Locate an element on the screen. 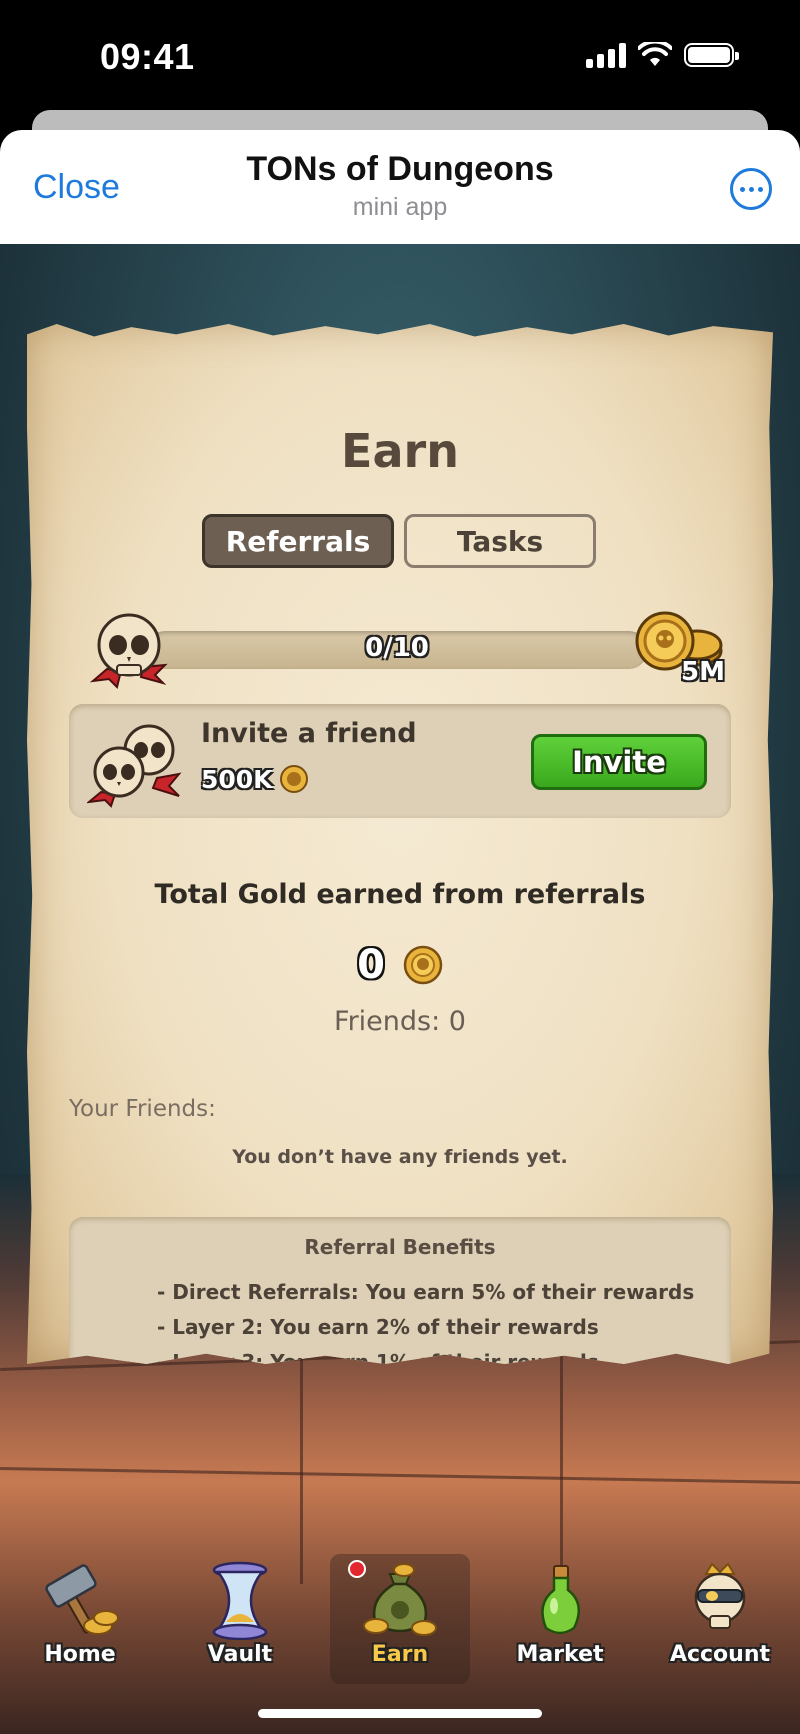 Image resolution: width=800 pixels, height=1734 pixels. total-gold-row: 0 is located at coordinates (400, 965).